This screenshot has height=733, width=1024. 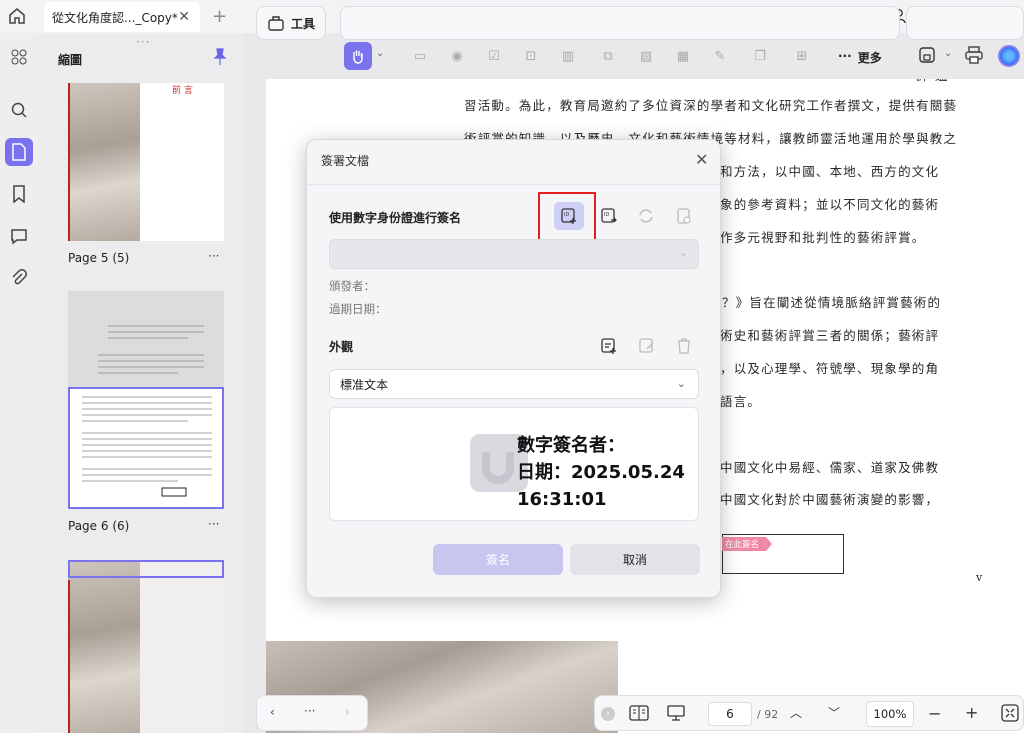 What do you see at coordinates (980, 577) in the screenshot?
I see `scroll-marker: v` at bounding box center [980, 577].